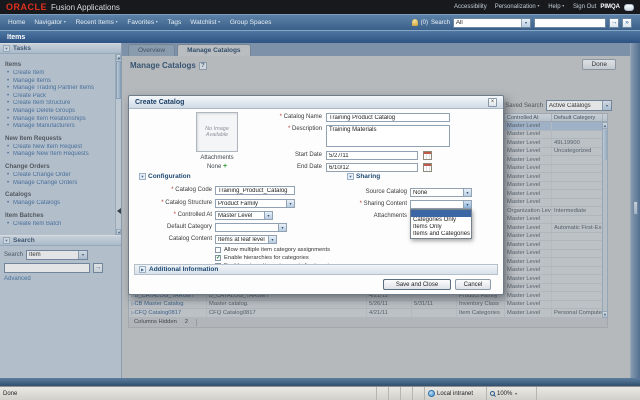  Describe the element at coordinates (152, 50) in the screenshot. I see `tab: Overview` at that location.